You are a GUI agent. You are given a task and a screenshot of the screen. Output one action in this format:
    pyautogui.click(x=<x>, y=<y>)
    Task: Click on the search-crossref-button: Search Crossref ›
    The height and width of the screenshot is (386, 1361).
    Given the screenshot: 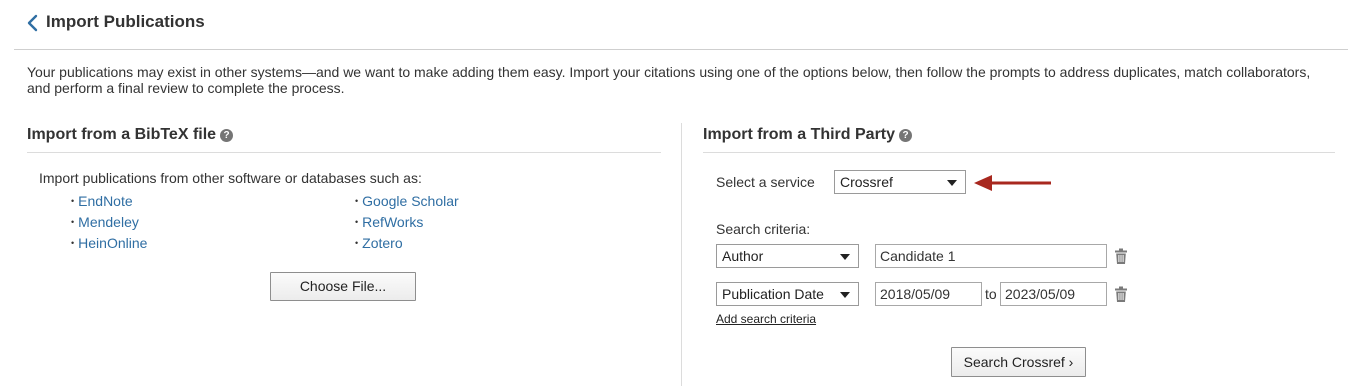 What is the action you would take?
    pyautogui.click(x=1018, y=362)
    